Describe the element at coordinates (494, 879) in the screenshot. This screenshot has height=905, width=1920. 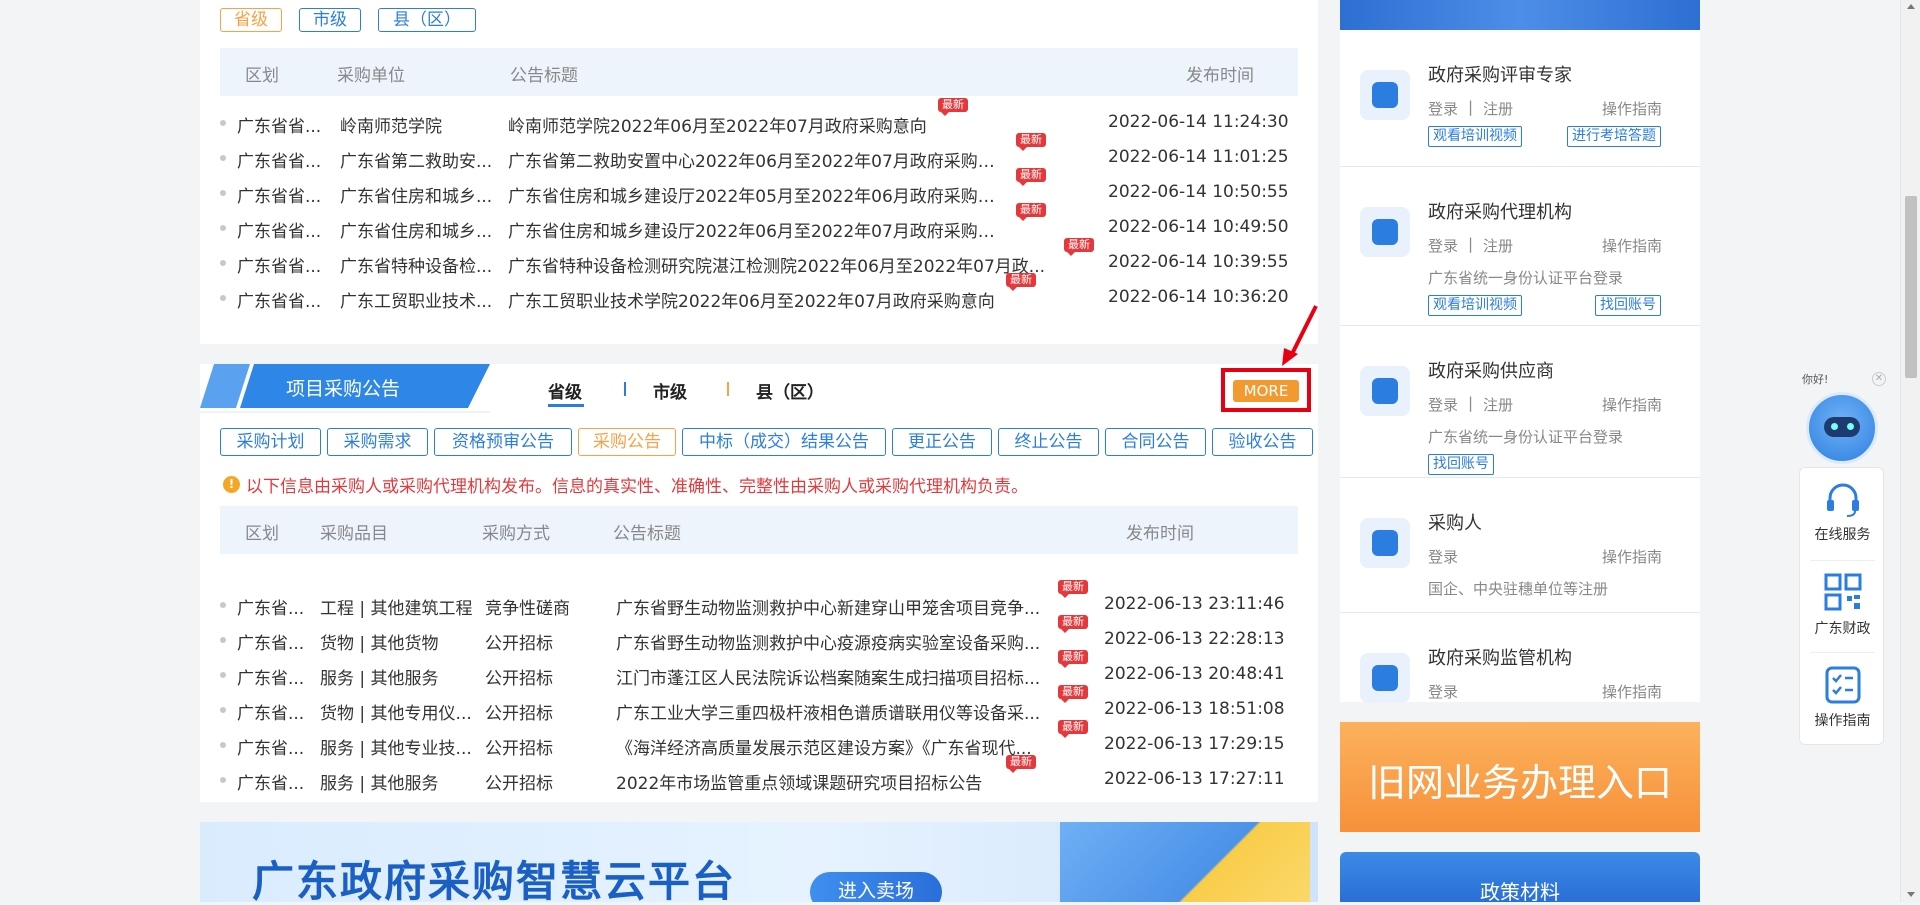
I see `banner-title: 广东政府采购智慧云平台` at that location.